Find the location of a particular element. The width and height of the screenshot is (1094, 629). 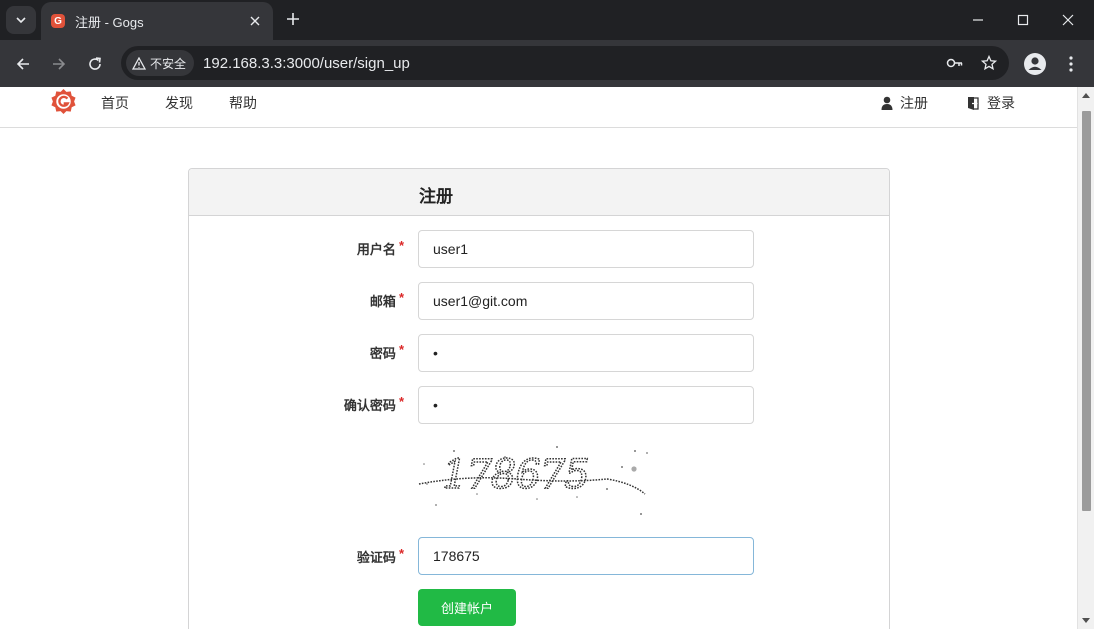

browser-menu-button is located at coordinates (1071, 64).